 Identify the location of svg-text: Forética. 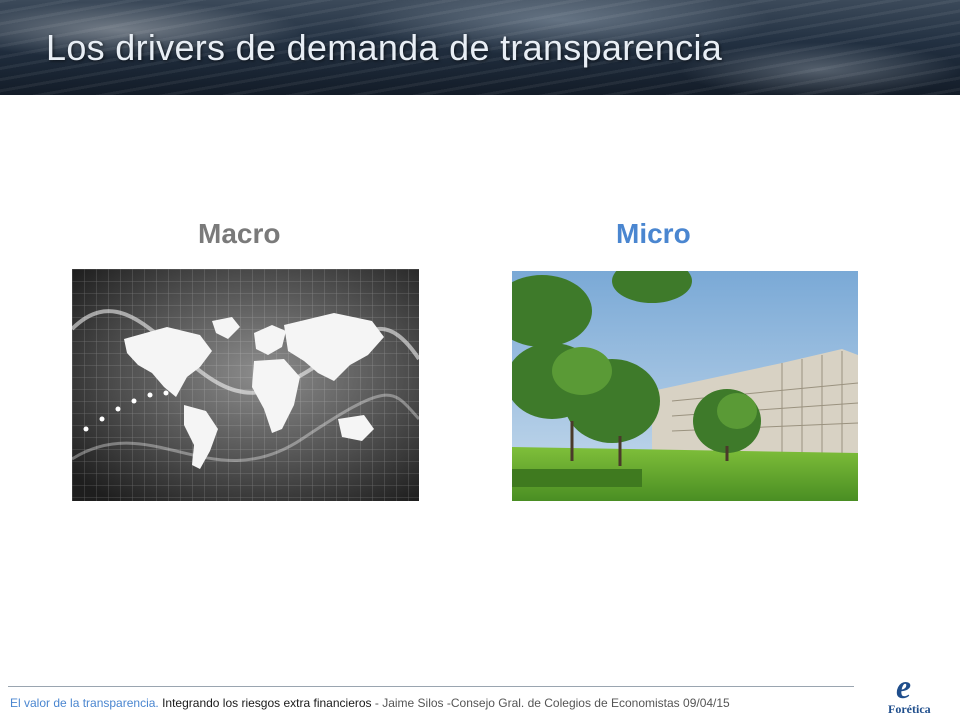
(909, 709).